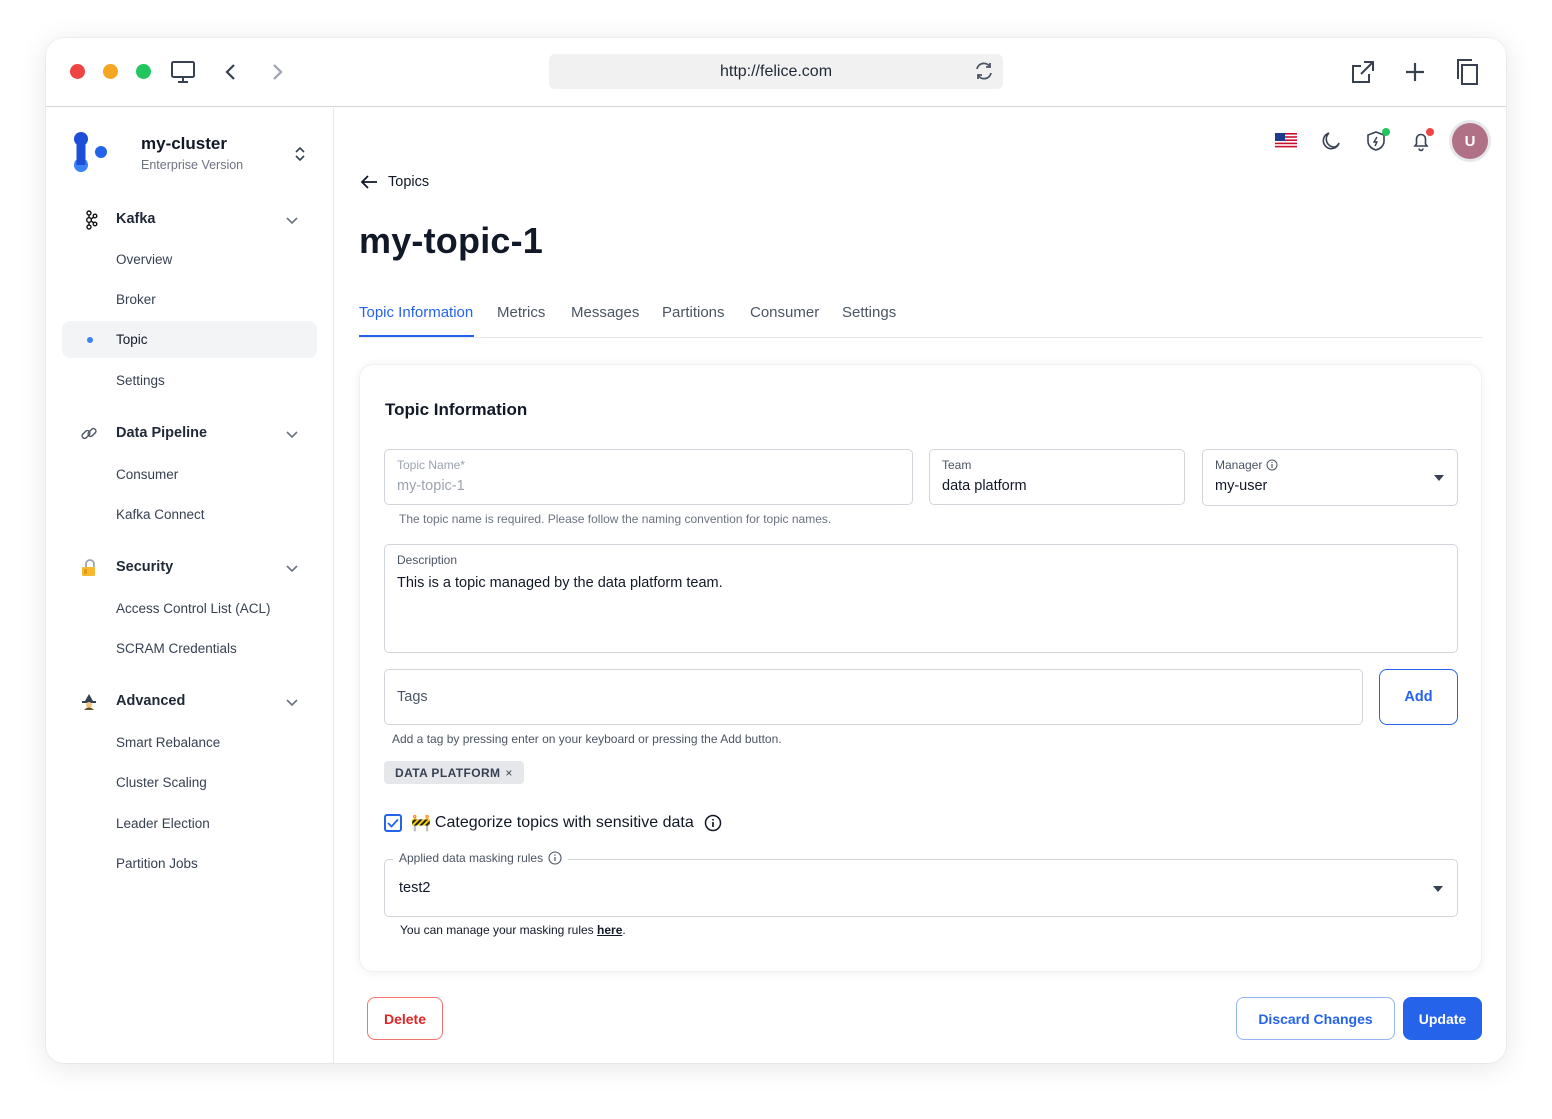 The height and width of the screenshot is (1119, 1552). I want to click on sidebar-item-label: Leader Election, so click(163, 823).